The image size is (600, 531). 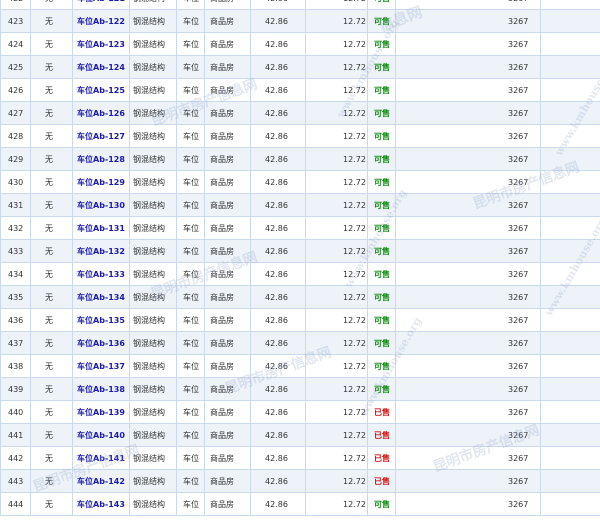 I want to click on room-number-link: 车位Ab-142, so click(x=101, y=481).